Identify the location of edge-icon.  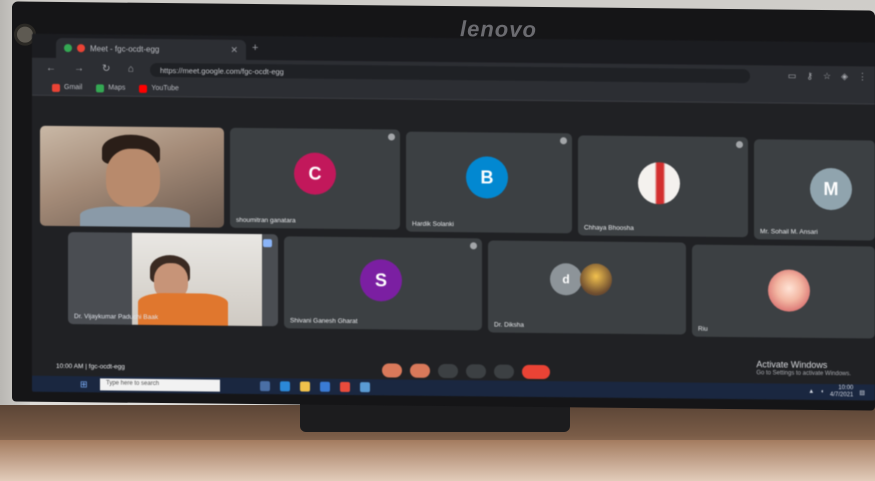
(285, 386).